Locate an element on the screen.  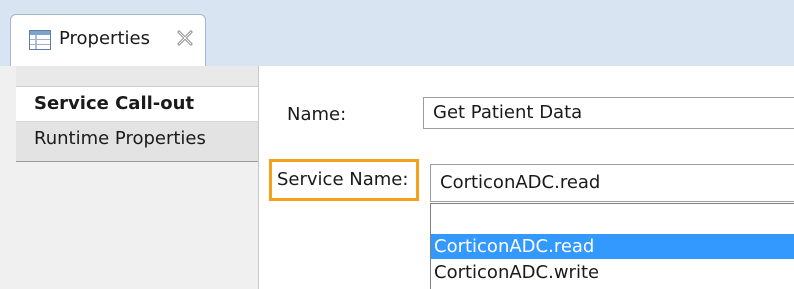
section-tab-runtime-properties: Runtime Properties is located at coordinates (137, 142).